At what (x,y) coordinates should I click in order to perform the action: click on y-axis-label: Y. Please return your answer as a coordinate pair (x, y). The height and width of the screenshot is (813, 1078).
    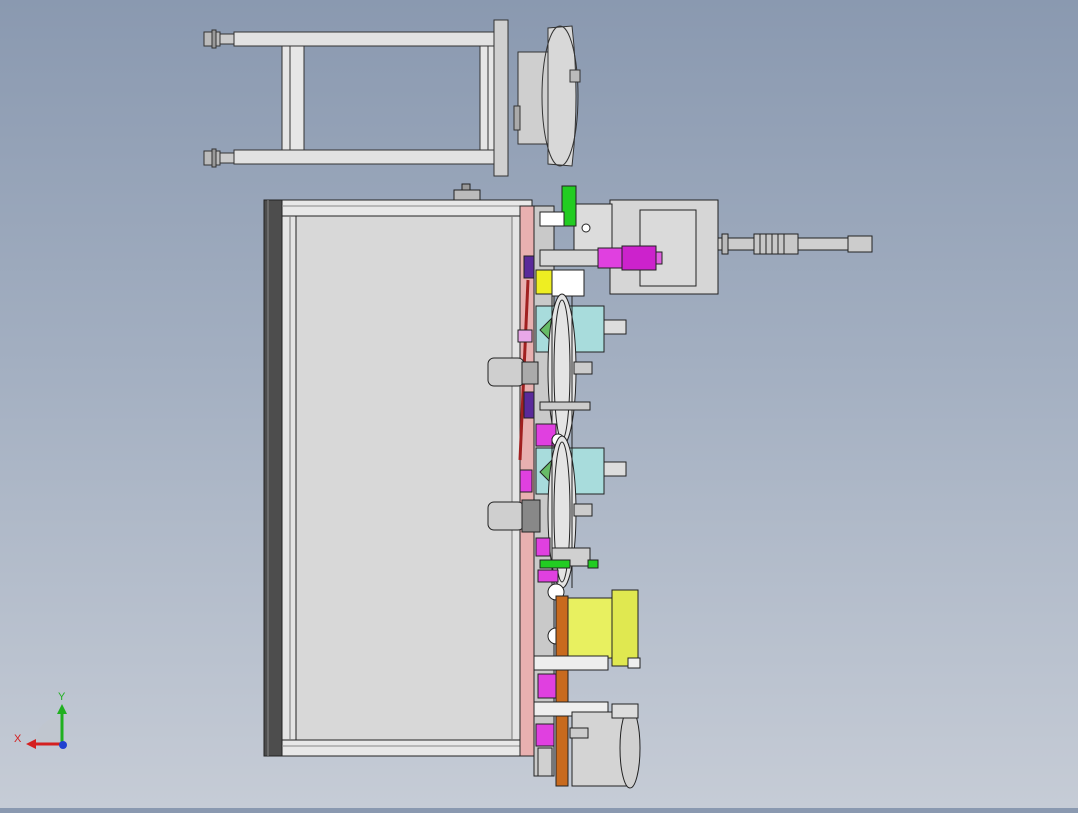
    Looking at the image, I should click on (62, 697).